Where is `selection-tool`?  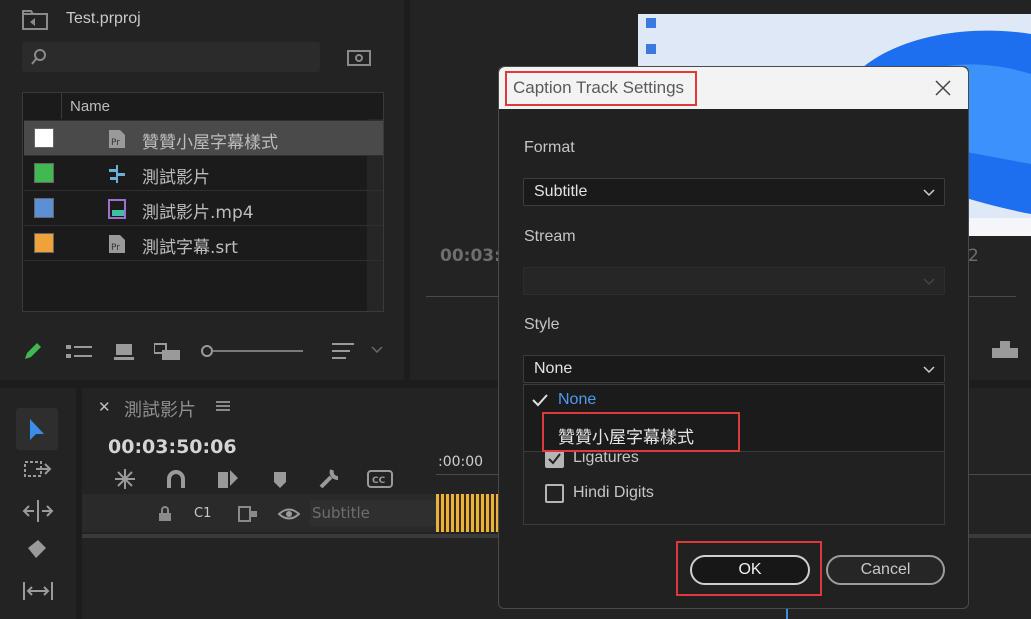
selection-tool is located at coordinates (37, 429).